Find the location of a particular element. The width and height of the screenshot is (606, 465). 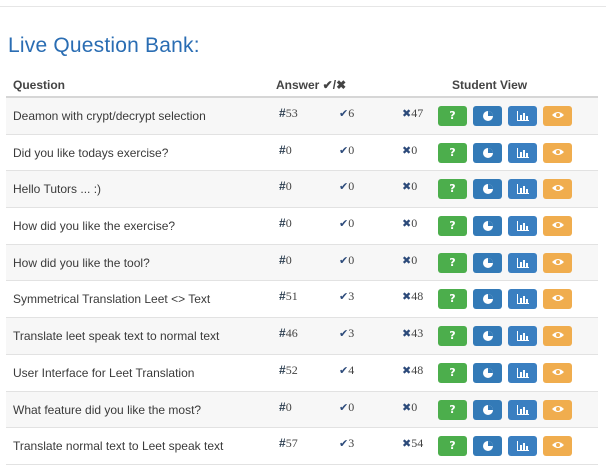

table-row: How did you like the tool? #0 ✔0 ✖0? is located at coordinates (302, 263).